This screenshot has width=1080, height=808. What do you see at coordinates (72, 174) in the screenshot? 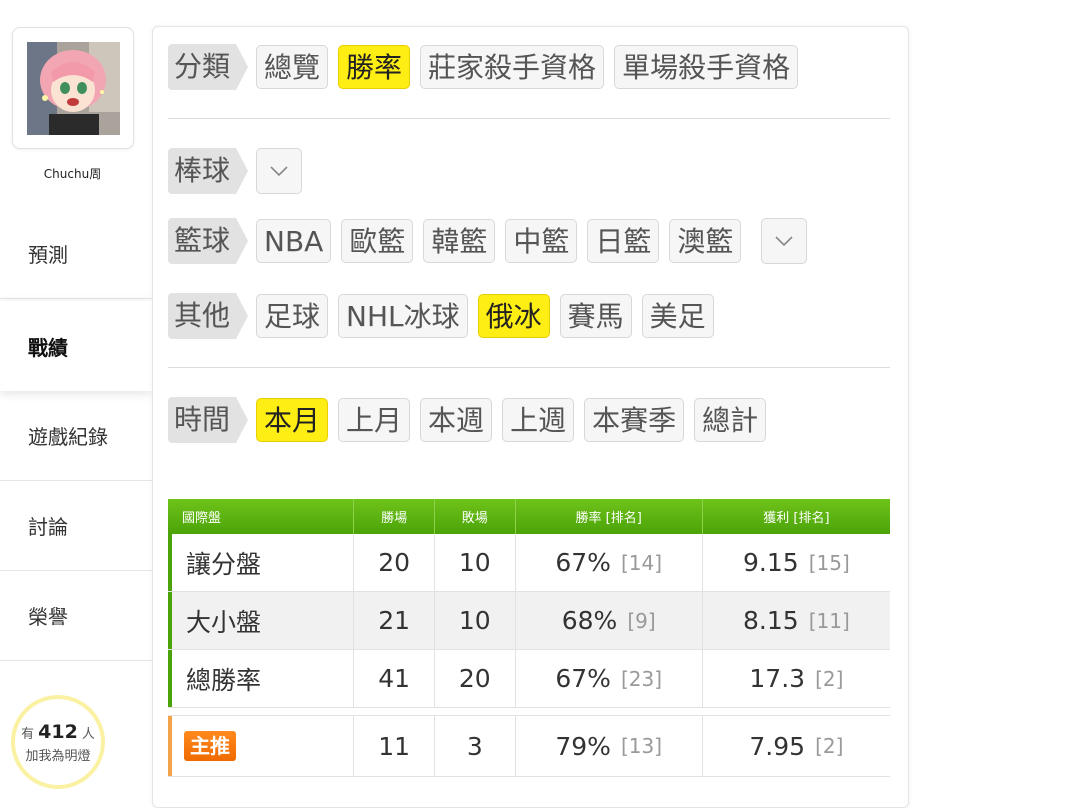
I see `username: Chuchu周` at bounding box center [72, 174].